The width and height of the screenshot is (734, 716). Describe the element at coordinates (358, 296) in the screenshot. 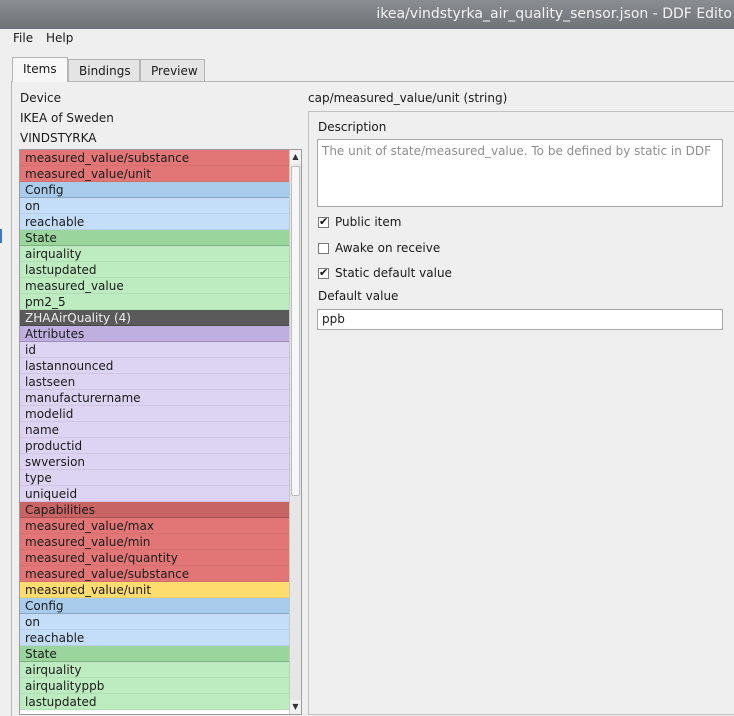

I see `default-value-label: Default value` at that location.